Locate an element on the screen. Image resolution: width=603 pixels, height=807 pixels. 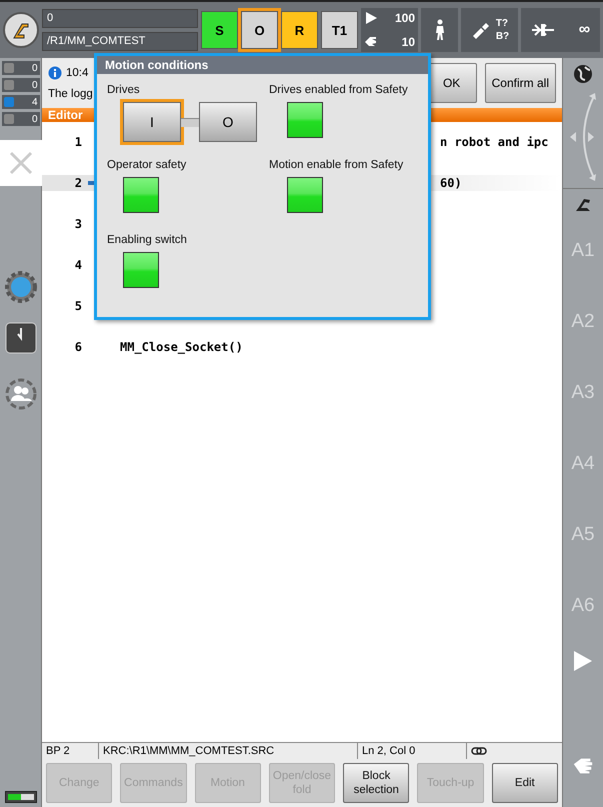
code-line: MM_Close_Socket() is located at coordinates (181, 347).